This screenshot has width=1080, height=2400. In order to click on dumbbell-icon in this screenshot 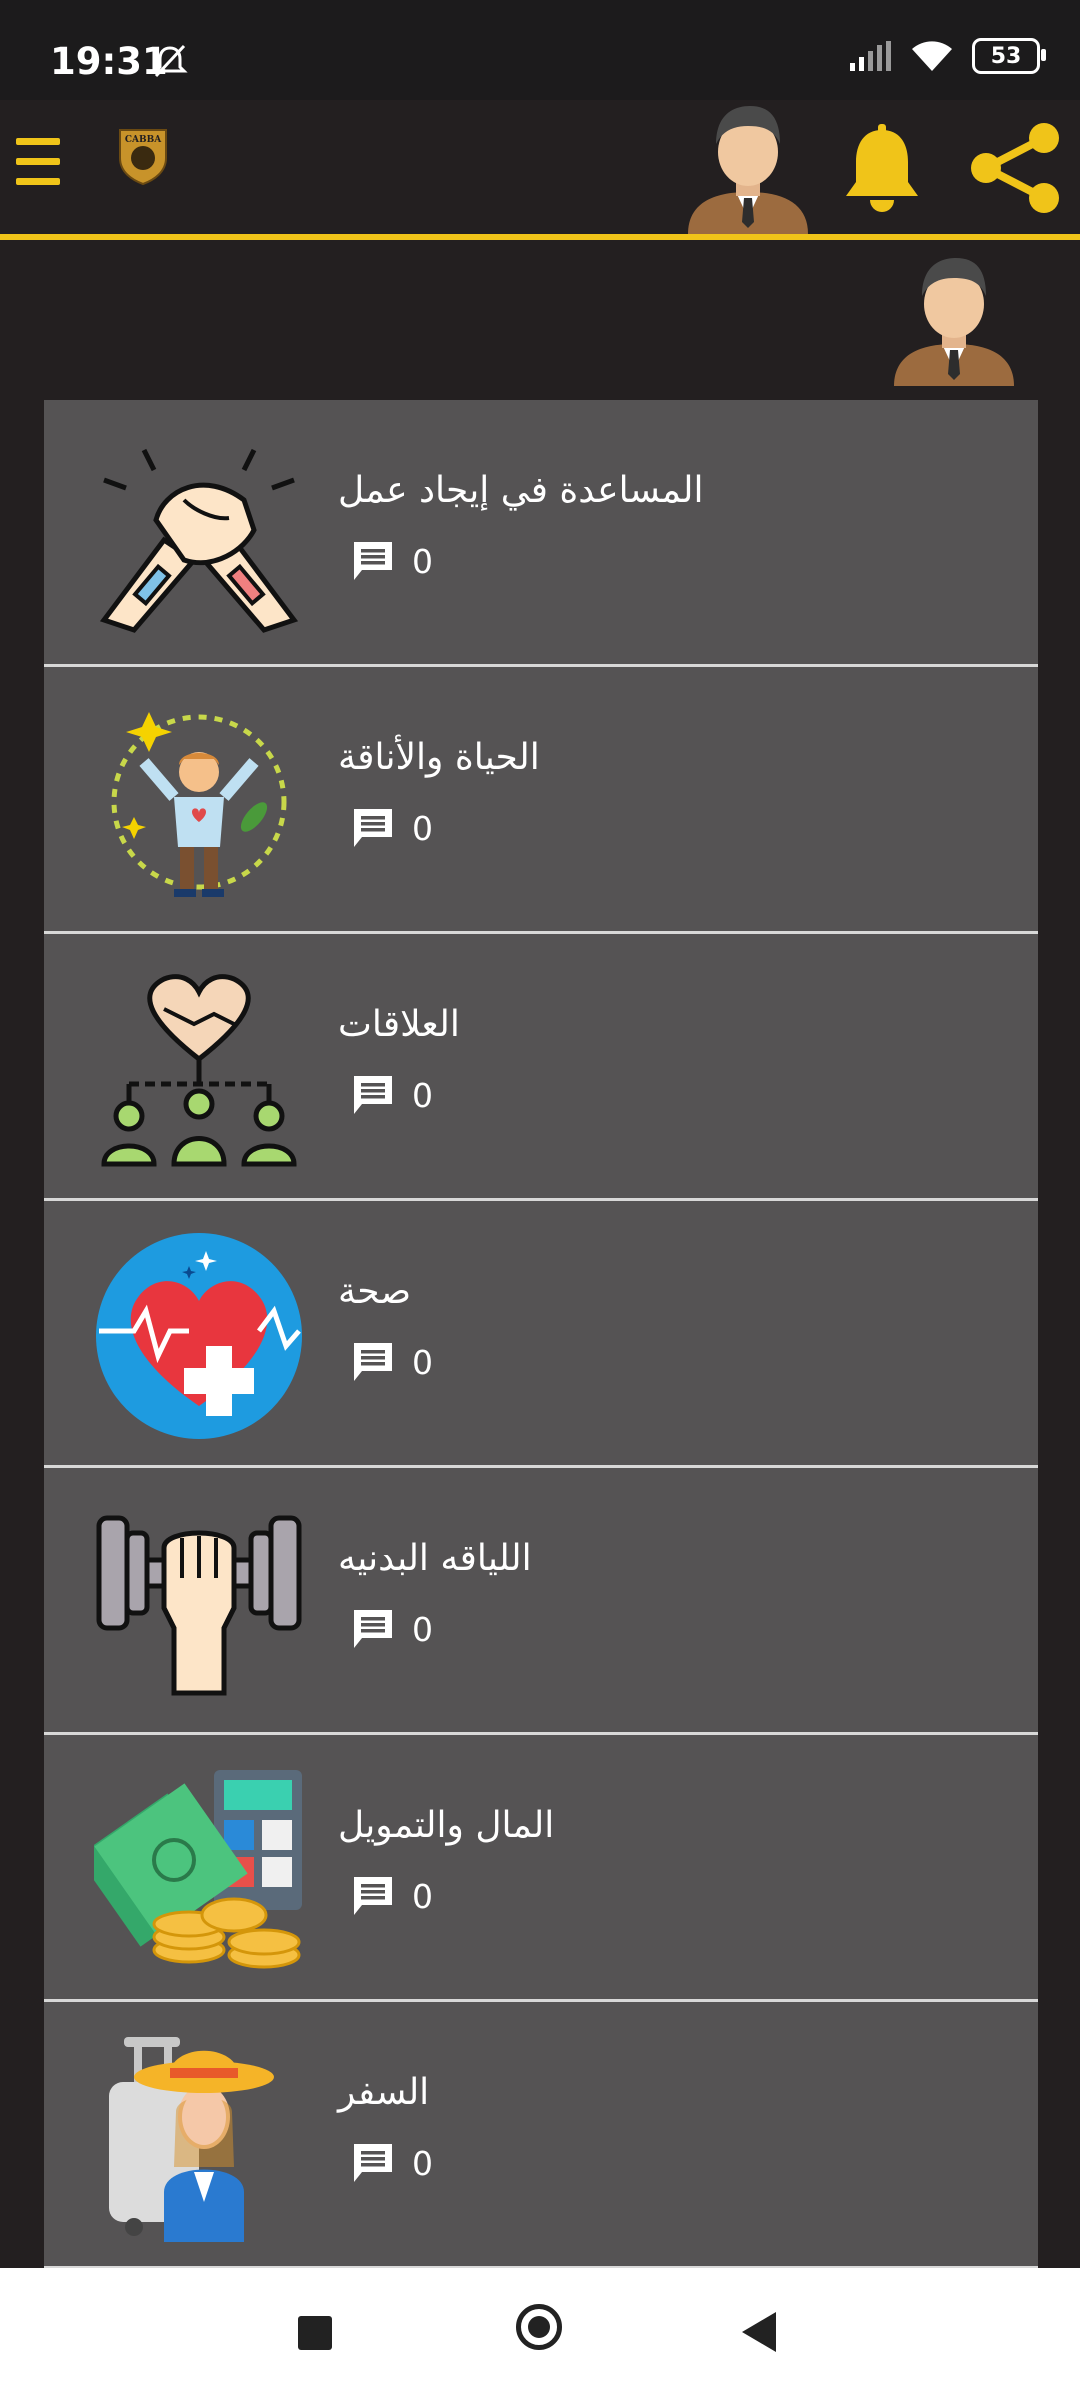, I will do `click(199, 1605)`.